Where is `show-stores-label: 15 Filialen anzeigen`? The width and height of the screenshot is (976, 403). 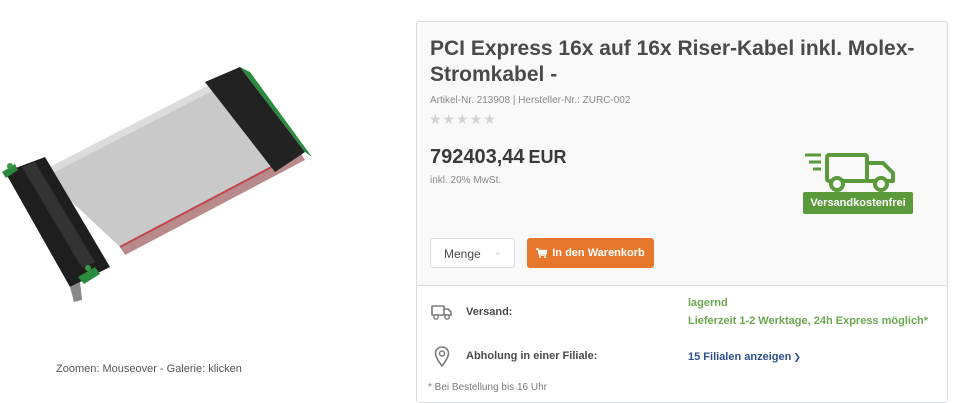 show-stores-label: 15 Filialen anzeigen is located at coordinates (740, 357).